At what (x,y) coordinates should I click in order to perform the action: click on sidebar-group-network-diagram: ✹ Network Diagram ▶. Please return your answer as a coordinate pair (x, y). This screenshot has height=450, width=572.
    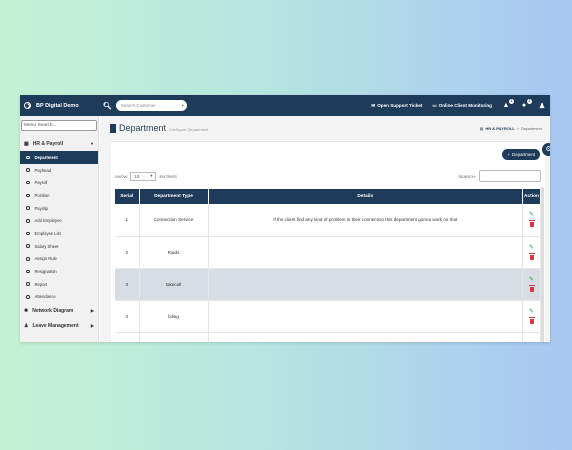
    Looking at the image, I should click on (59, 310).